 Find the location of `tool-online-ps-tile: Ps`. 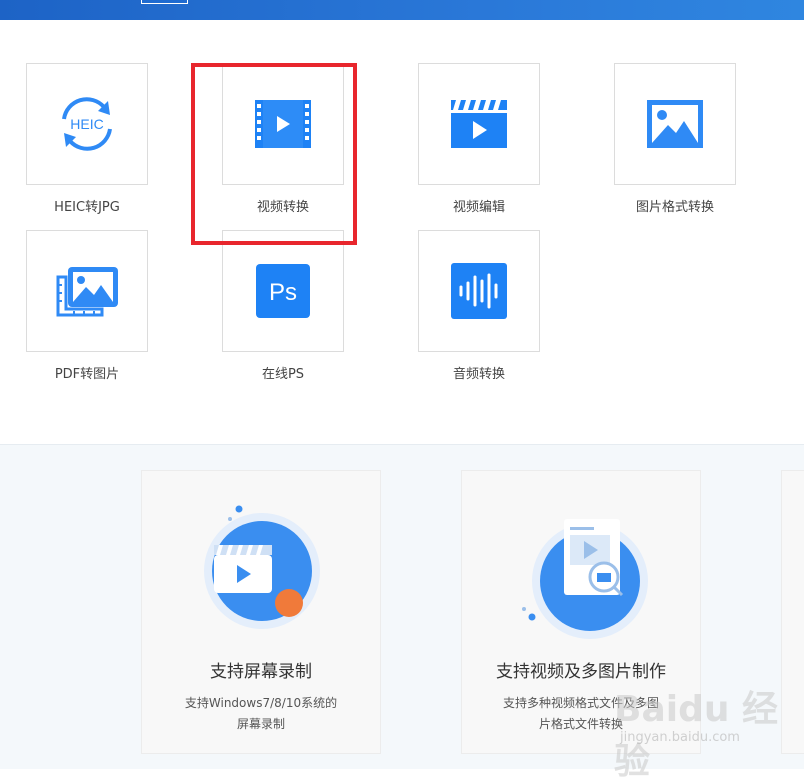

tool-online-ps-tile: Ps is located at coordinates (283, 291).